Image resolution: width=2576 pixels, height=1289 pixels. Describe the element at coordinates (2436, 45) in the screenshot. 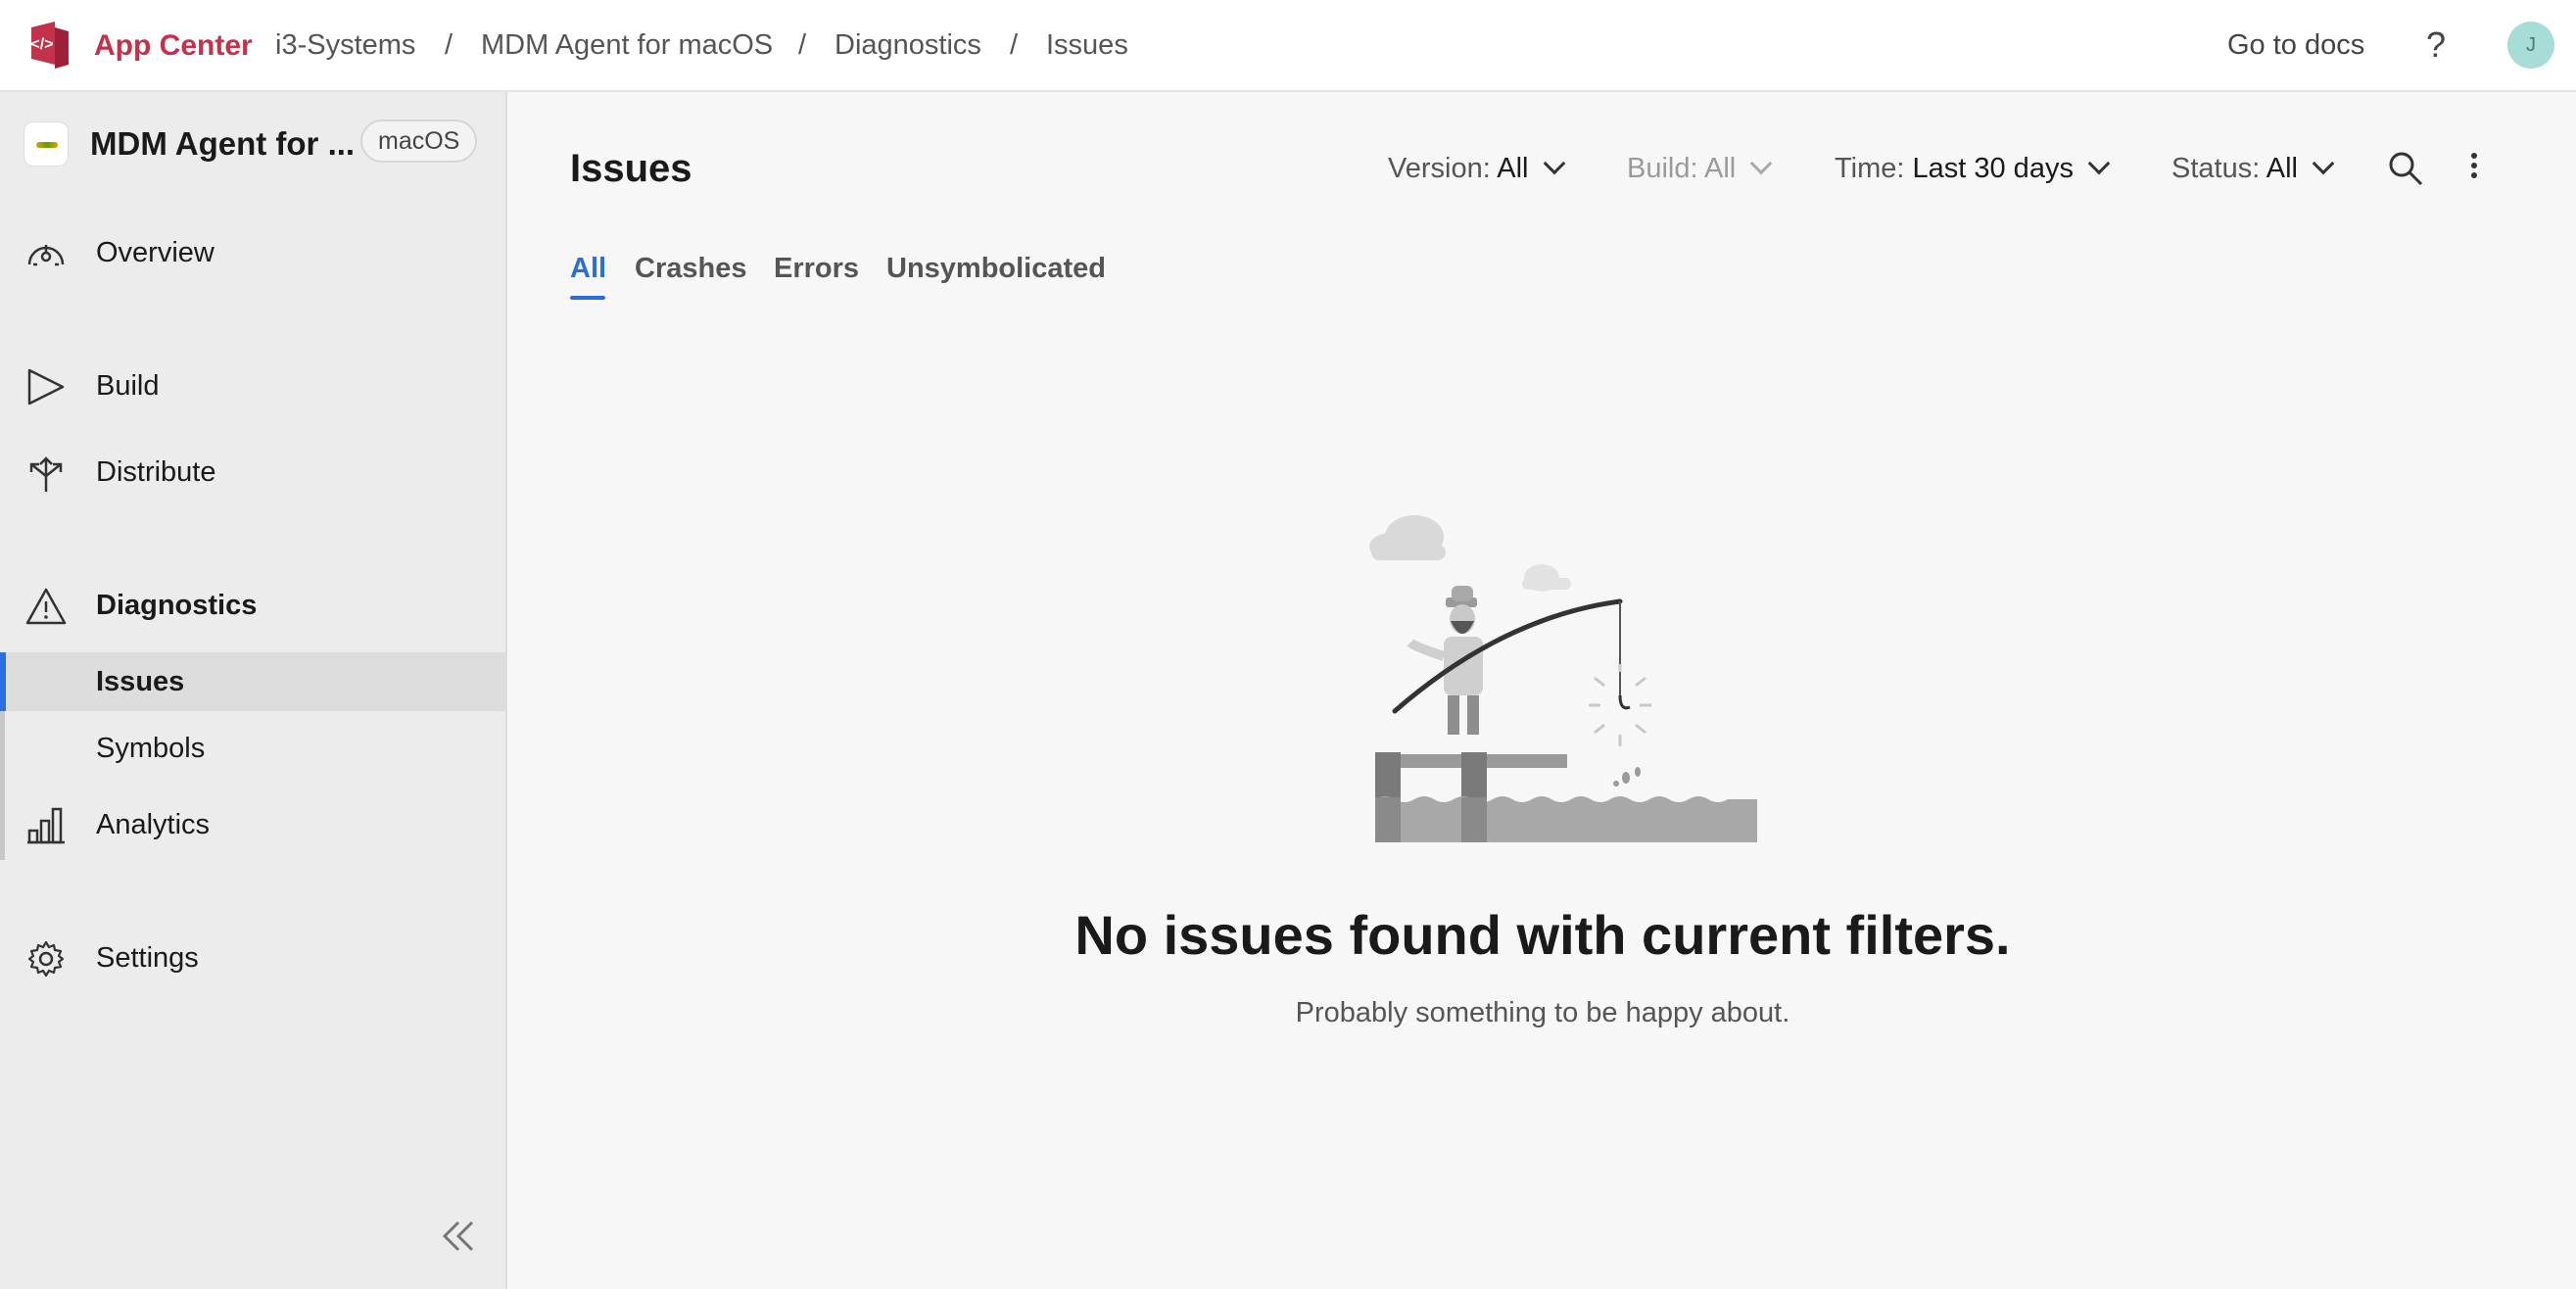

I see `help-icon: ?` at that location.